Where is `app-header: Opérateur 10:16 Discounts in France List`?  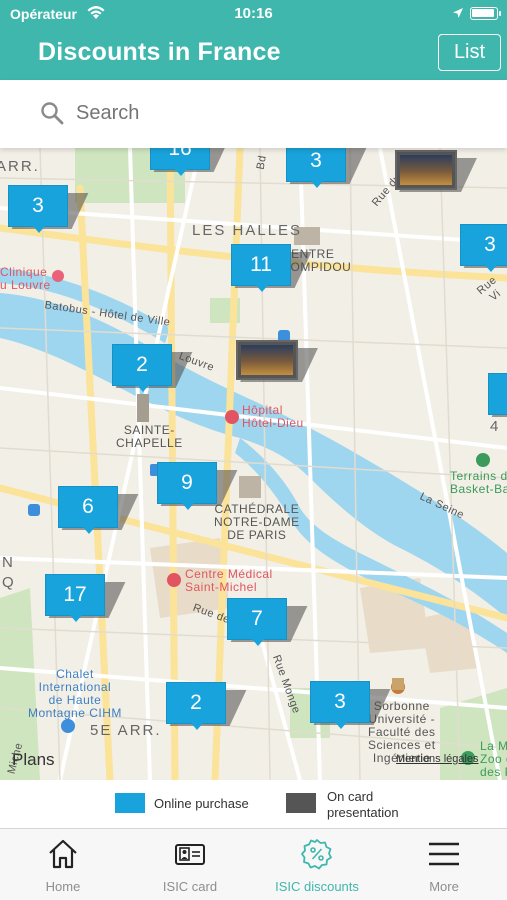 app-header: Opérateur 10:16 Discounts in France List is located at coordinates (253, 40).